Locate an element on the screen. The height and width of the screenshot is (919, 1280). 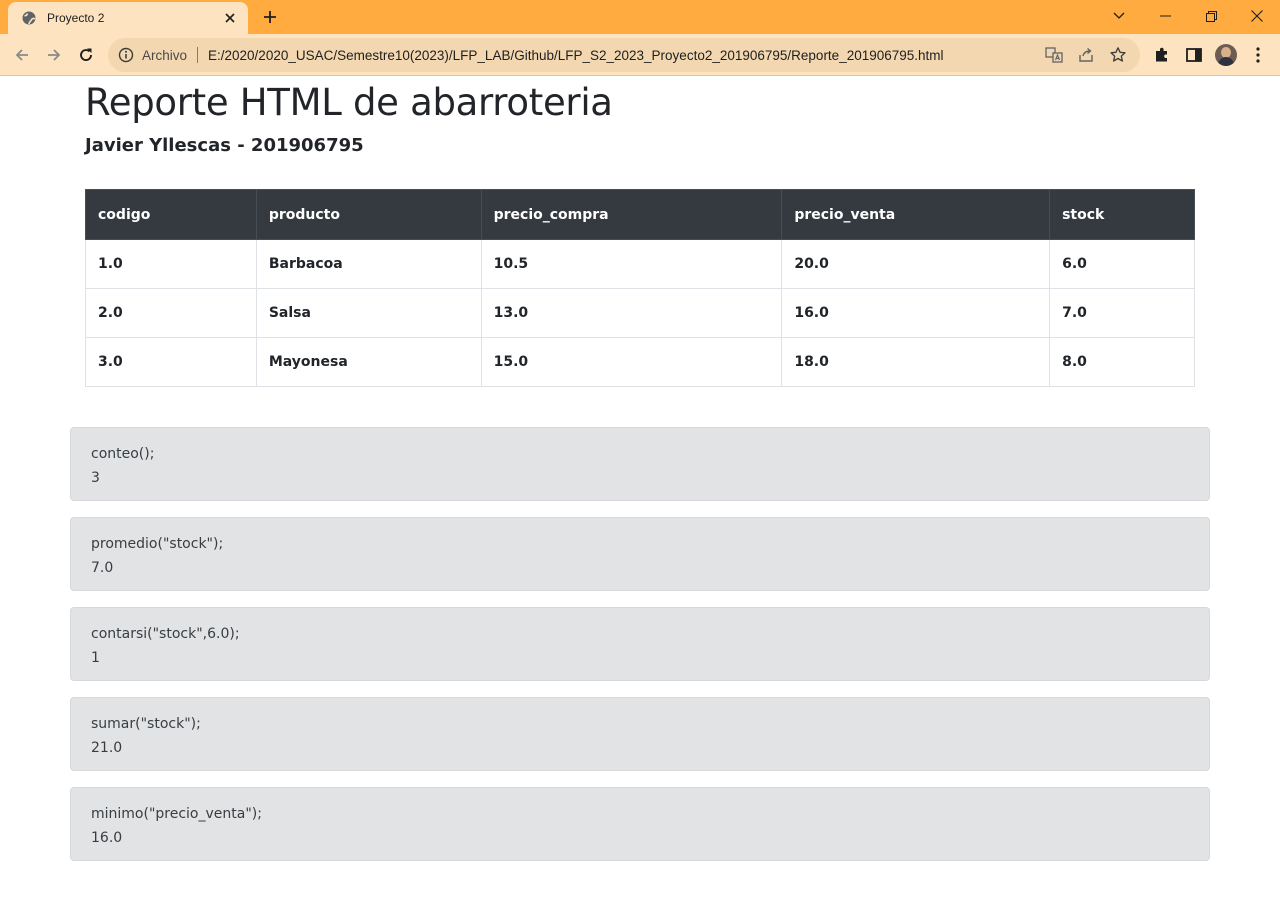
table-cell: 1.0 is located at coordinates (171, 264).